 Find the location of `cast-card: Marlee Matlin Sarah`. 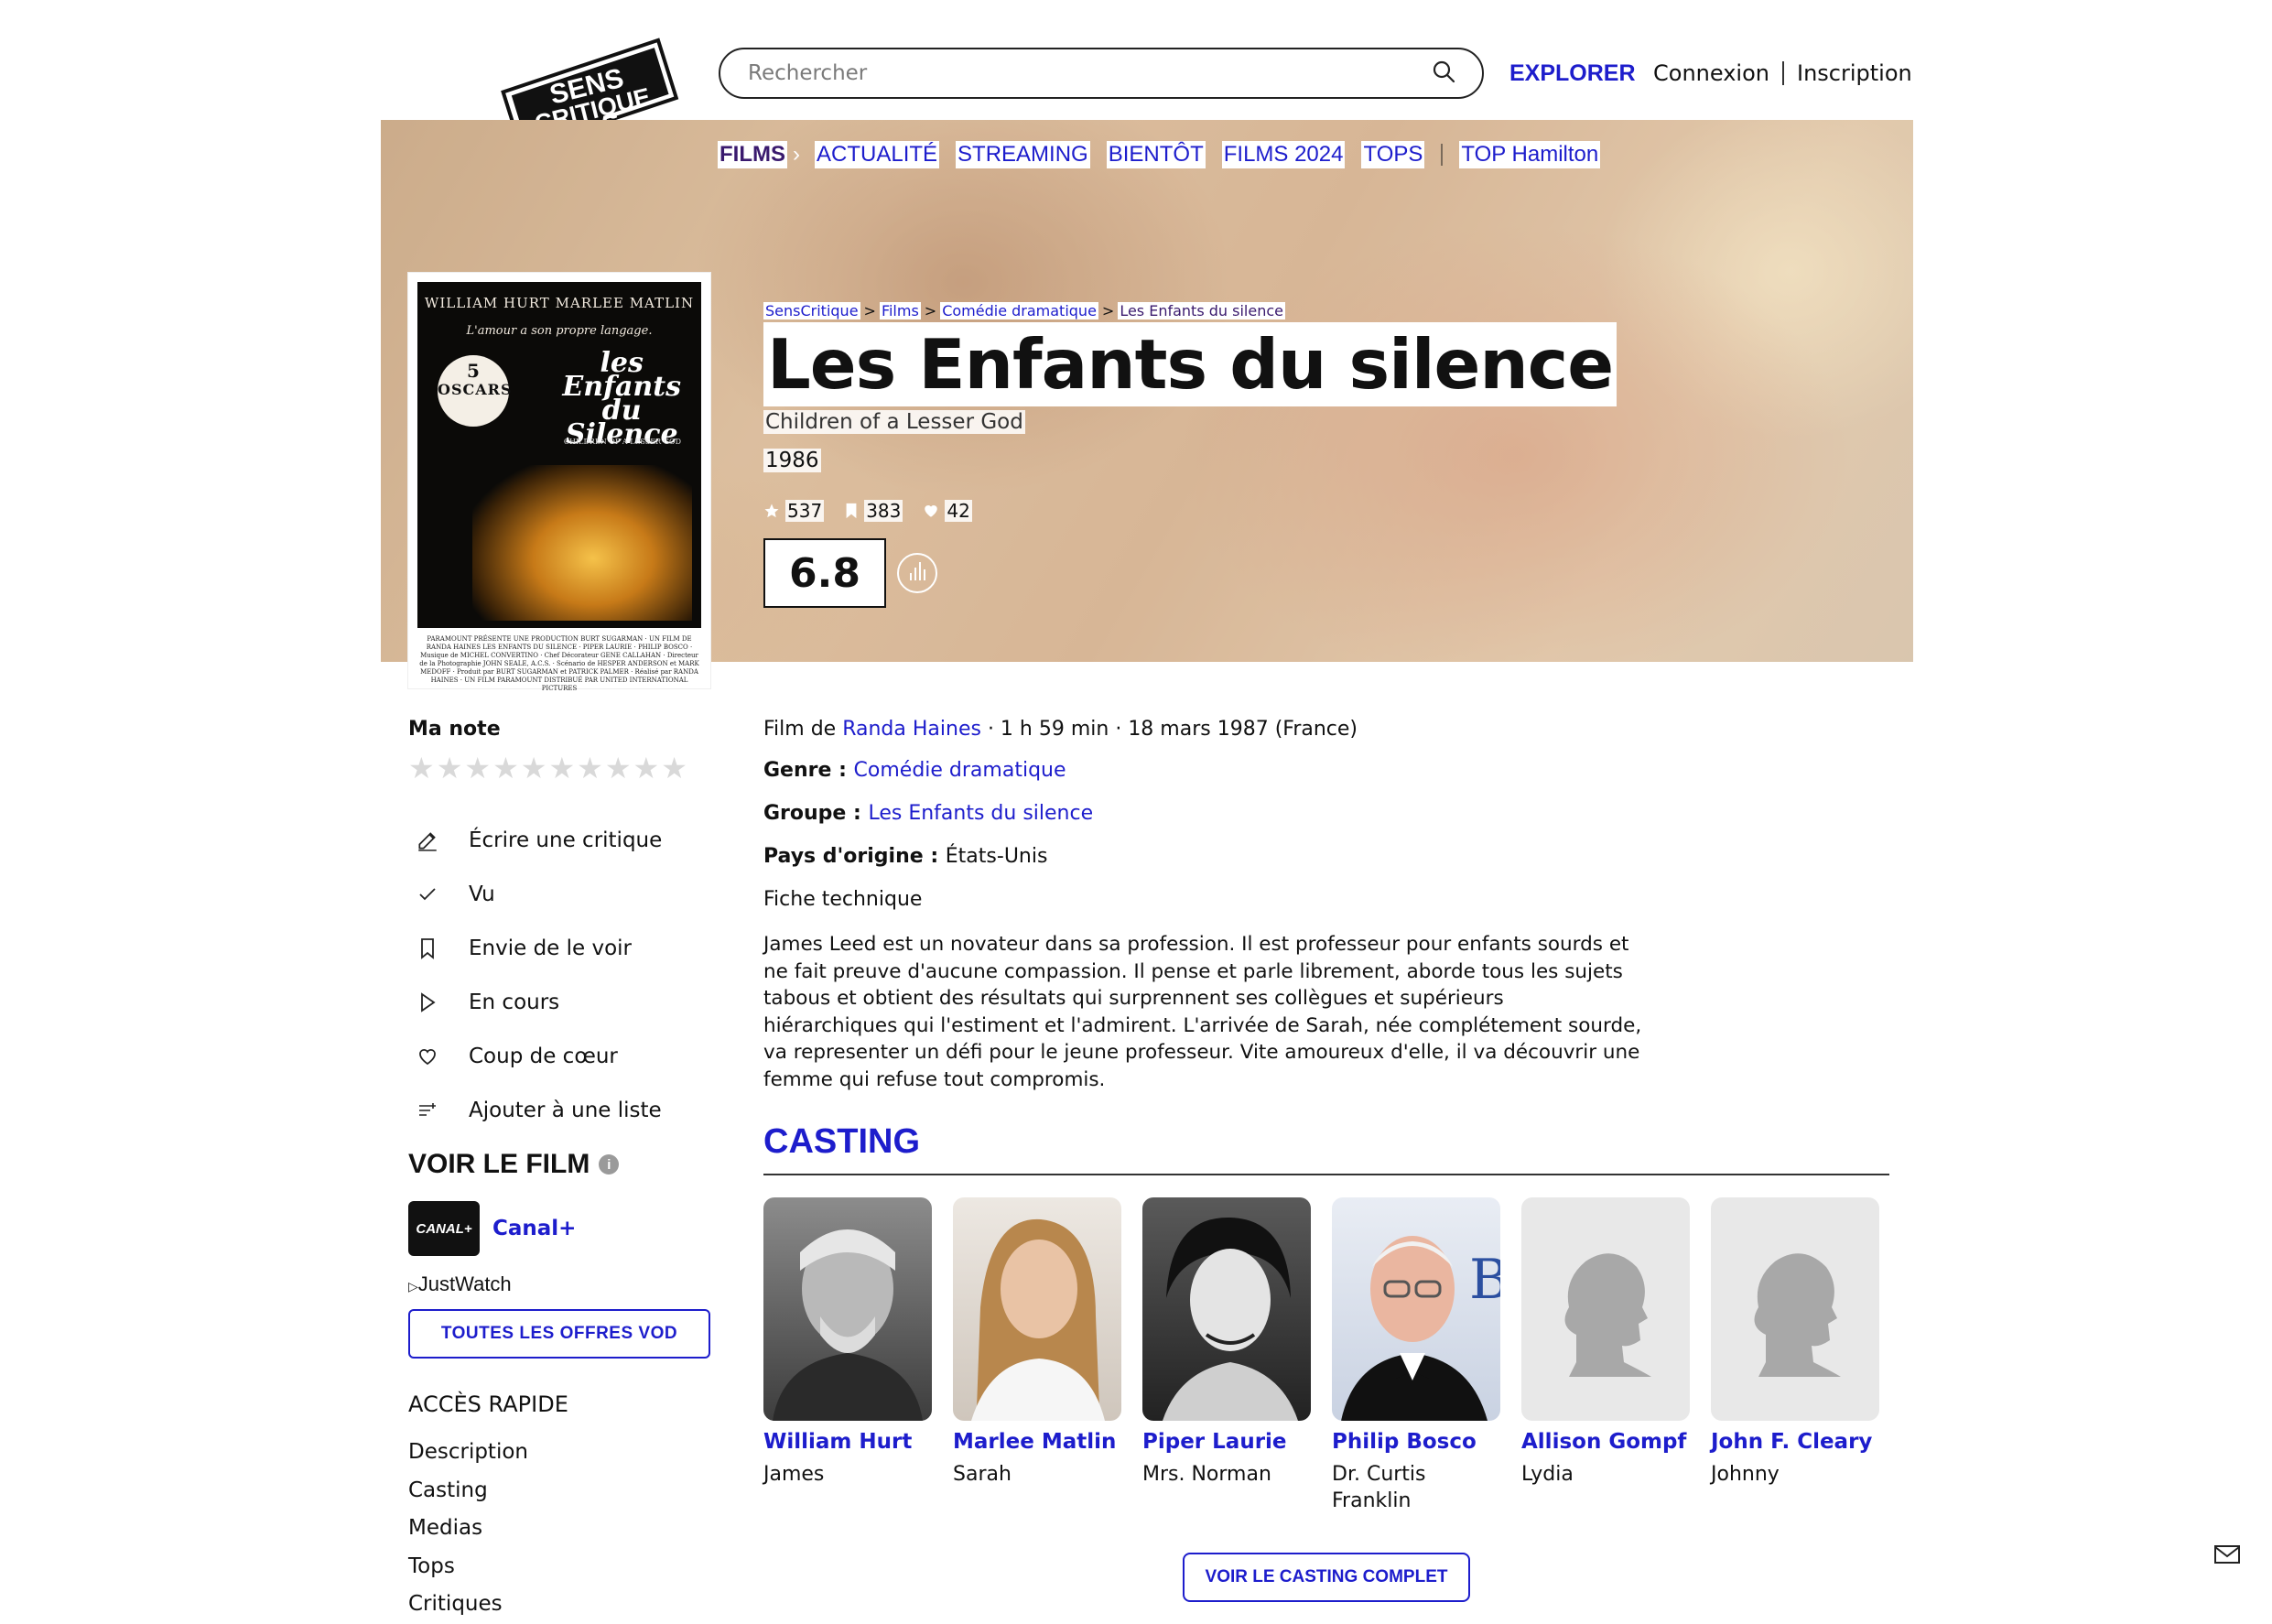

cast-card: Marlee Matlin Sarah is located at coordinates (1037, 1355).